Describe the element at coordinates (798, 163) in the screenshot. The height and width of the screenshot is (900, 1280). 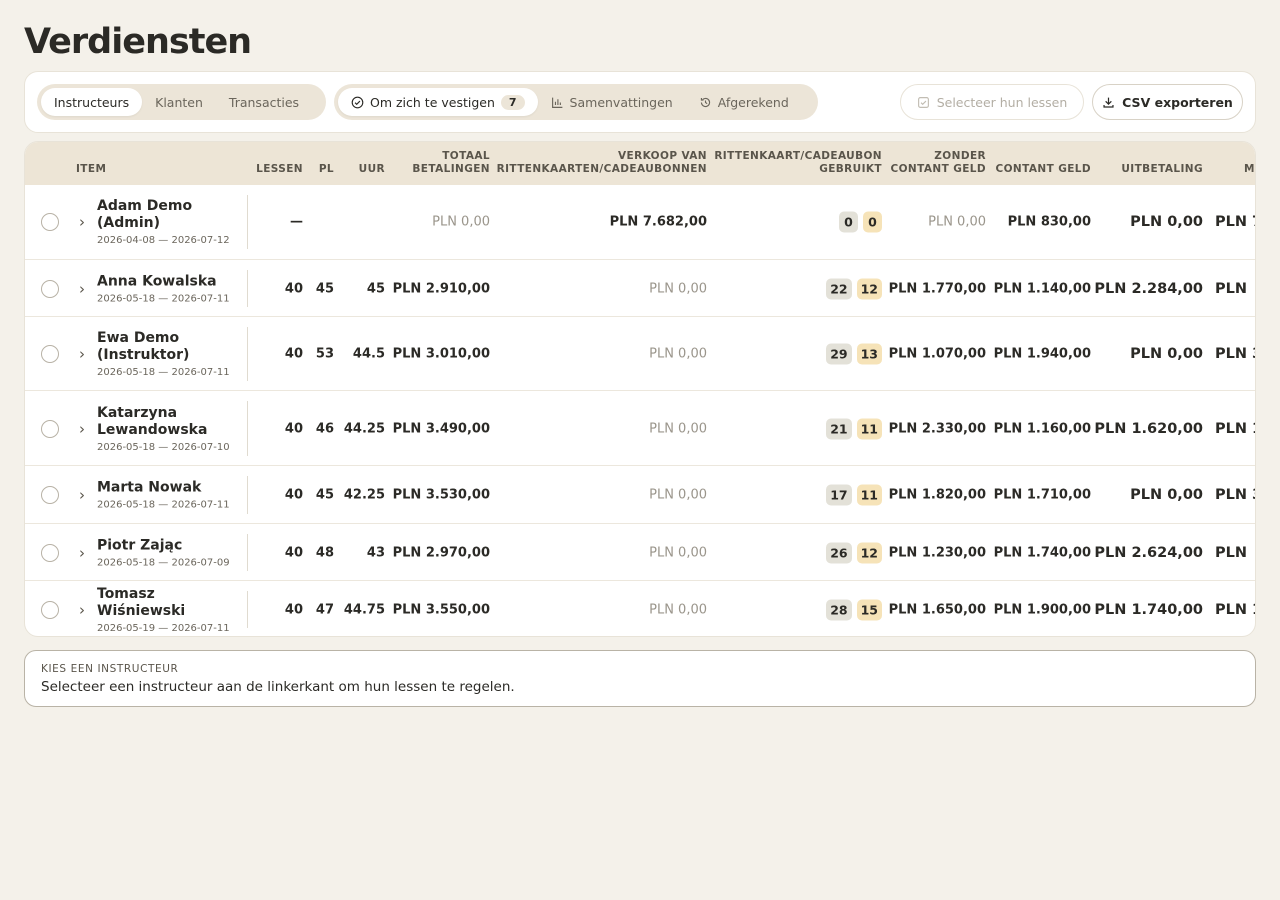
I see `col-gebruikt: RITTENKAART/CADEAUBON GEBRUIKT` at that location.